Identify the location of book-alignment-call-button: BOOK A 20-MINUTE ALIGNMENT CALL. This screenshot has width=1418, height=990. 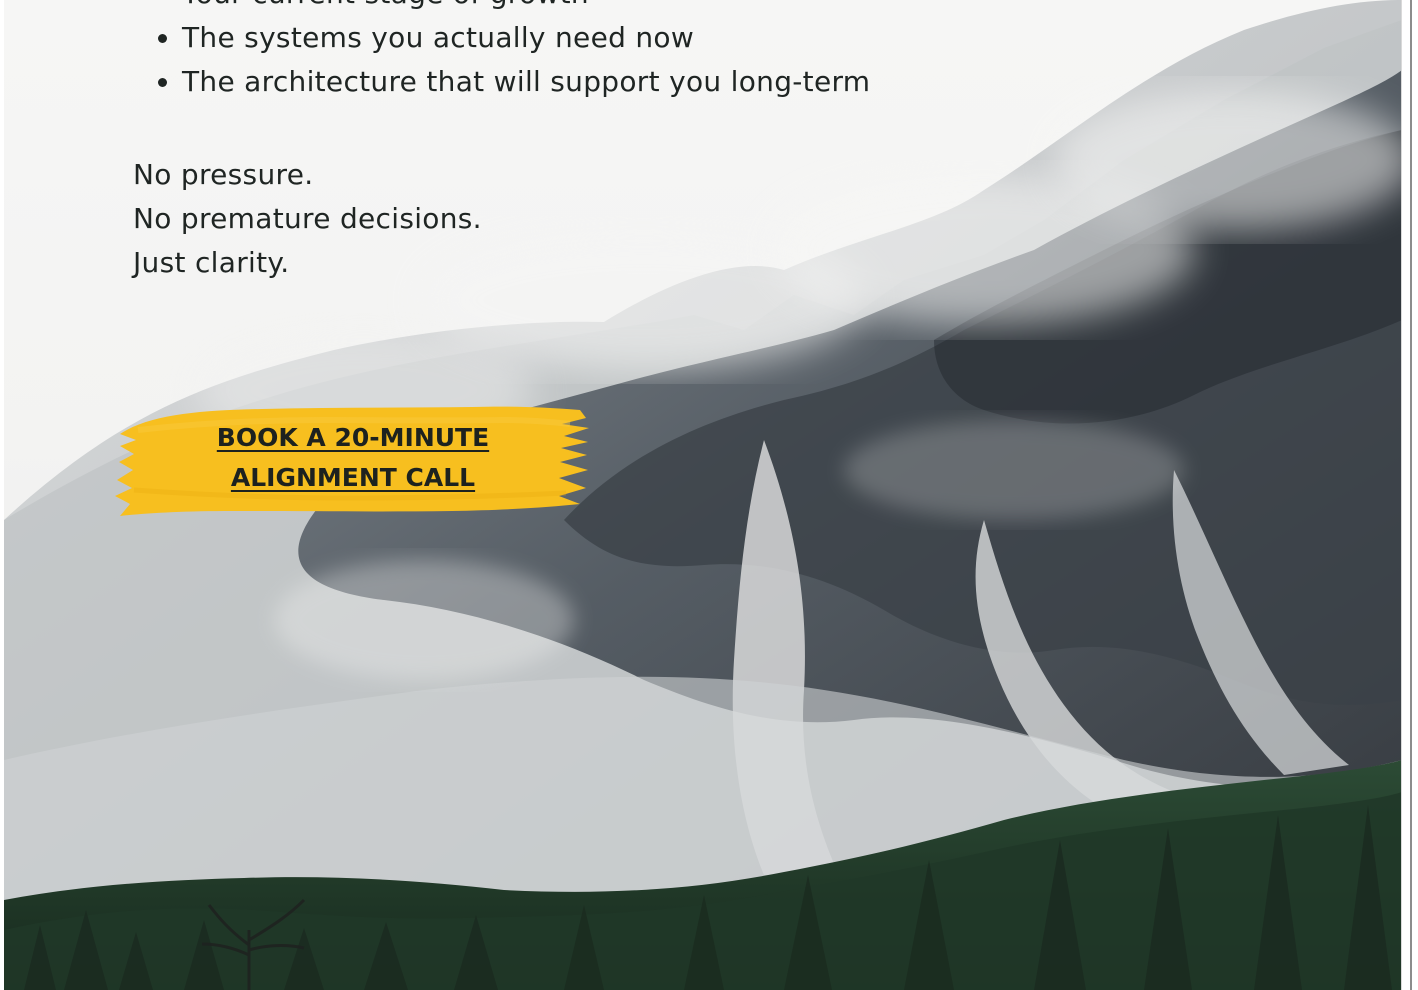
(352, 460).